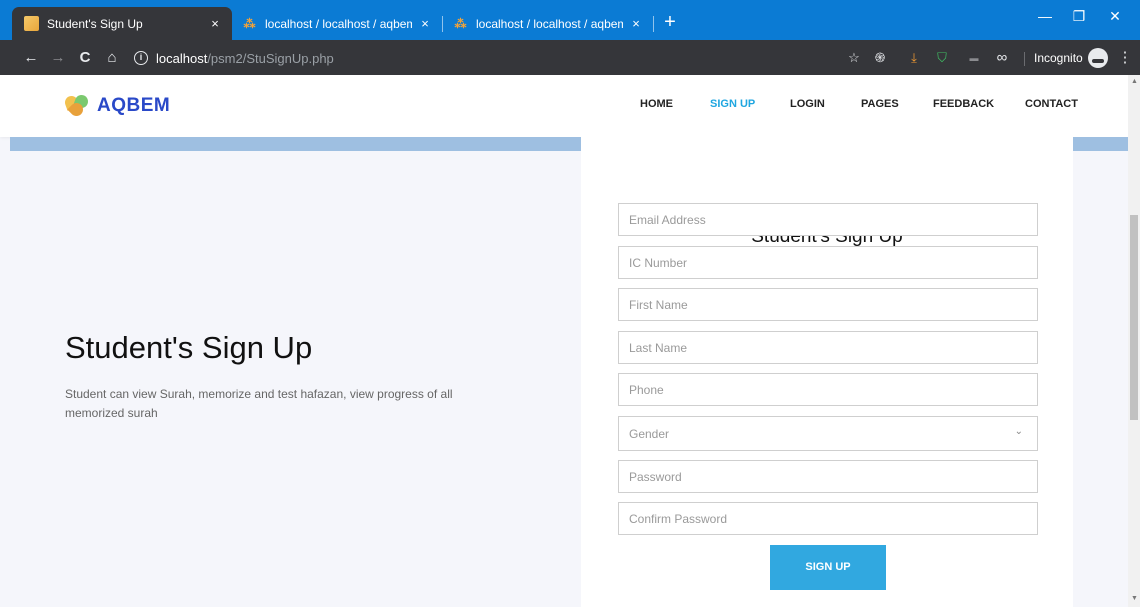 The image size is (1140, 607). Describe the element at coordinates (1134, 81) in the screenshot. I see `scroll-up-arrow-icon: ▲` at that location.